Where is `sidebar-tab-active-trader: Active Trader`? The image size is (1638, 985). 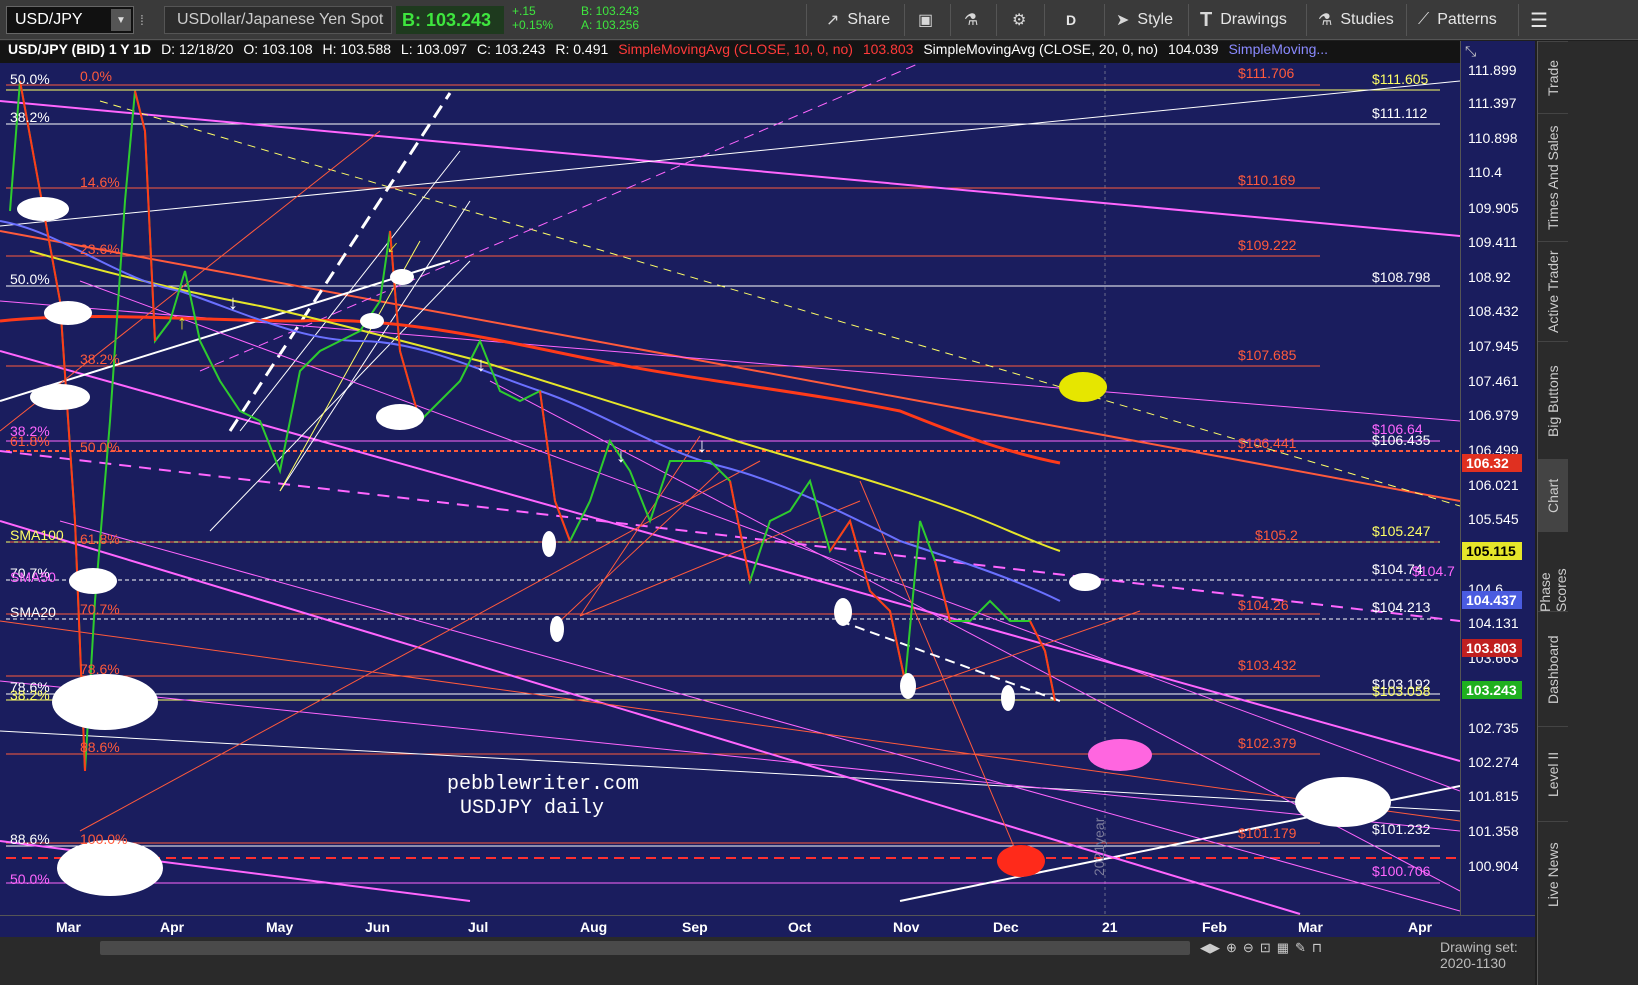 sidebar-tab-active-trader: Active Trader is located at coordinates (1553, 291).